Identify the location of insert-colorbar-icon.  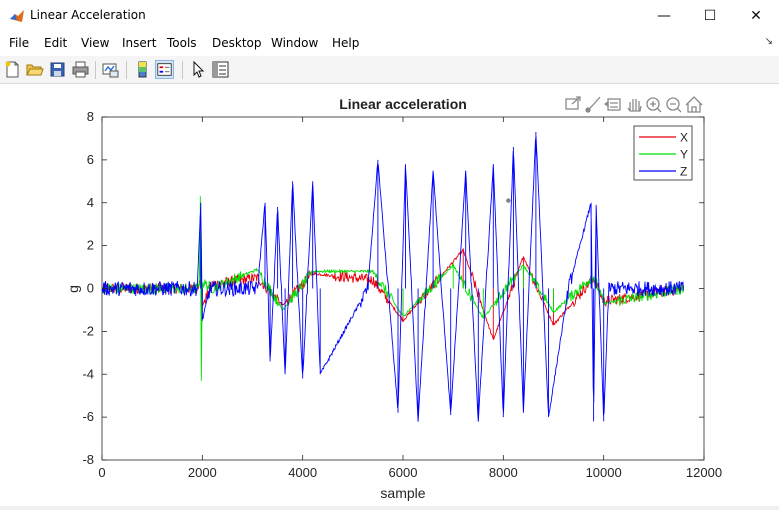
(142, 69).